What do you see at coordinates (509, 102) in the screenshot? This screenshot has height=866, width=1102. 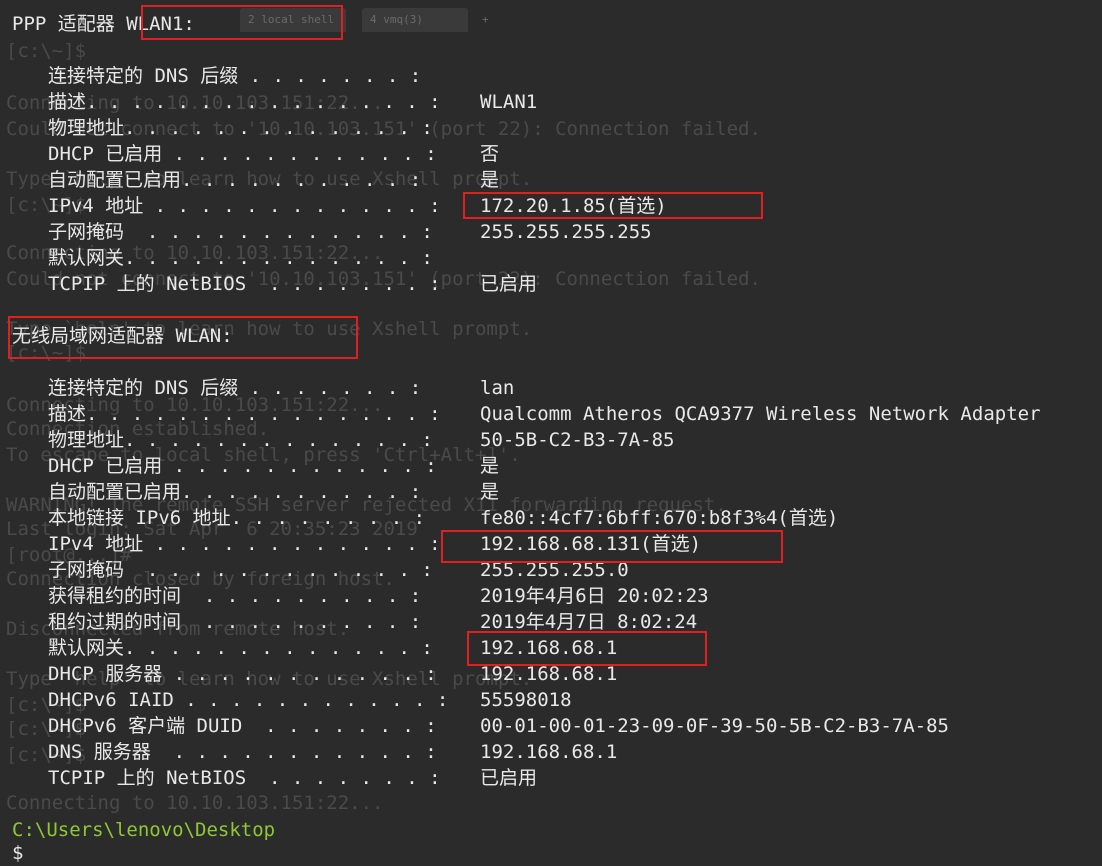 I see `row-value: WLAN1` at bounding box center [509, 102].